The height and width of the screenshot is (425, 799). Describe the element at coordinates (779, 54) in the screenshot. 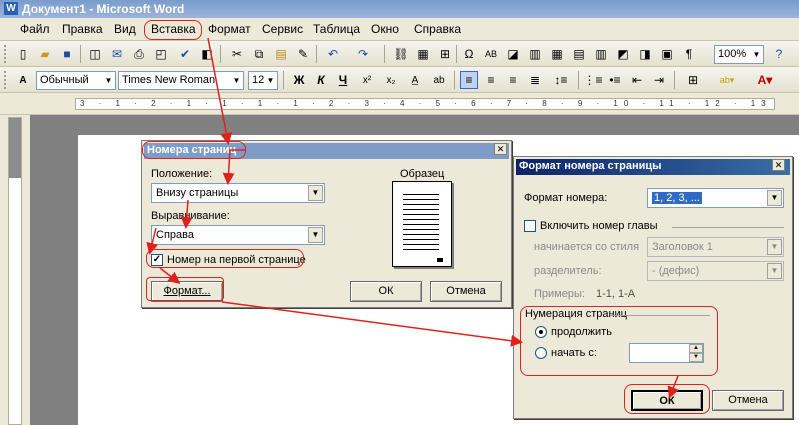

I see `help-icon: ?` at that location.